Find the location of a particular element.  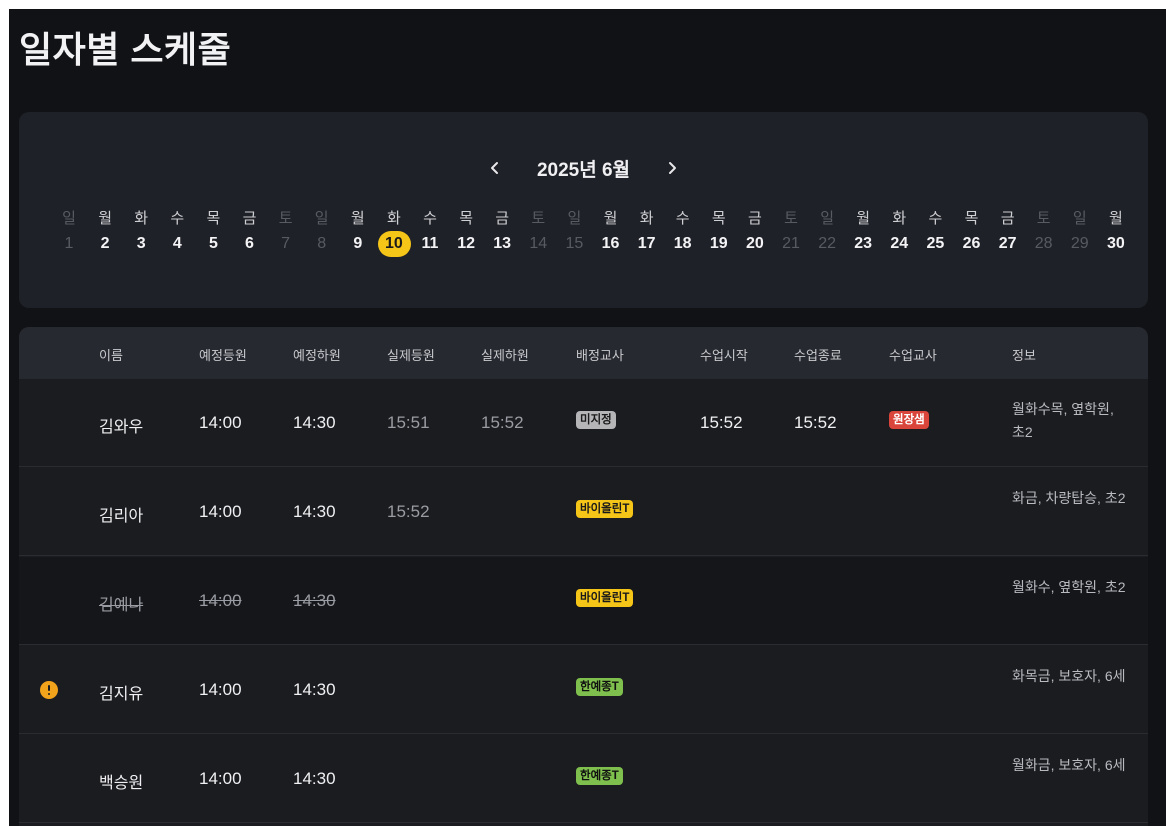

calendar-day-25: 수 25 is located at coordinates (935, 232).